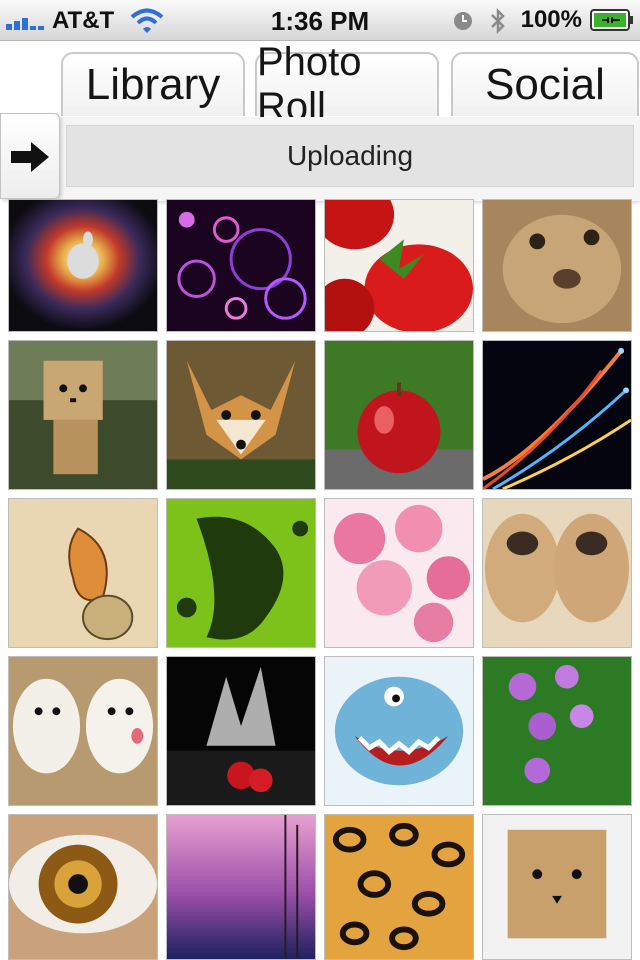 The image size is (640, 960). I want to click on battery-charging-icon, so click(611, 20).